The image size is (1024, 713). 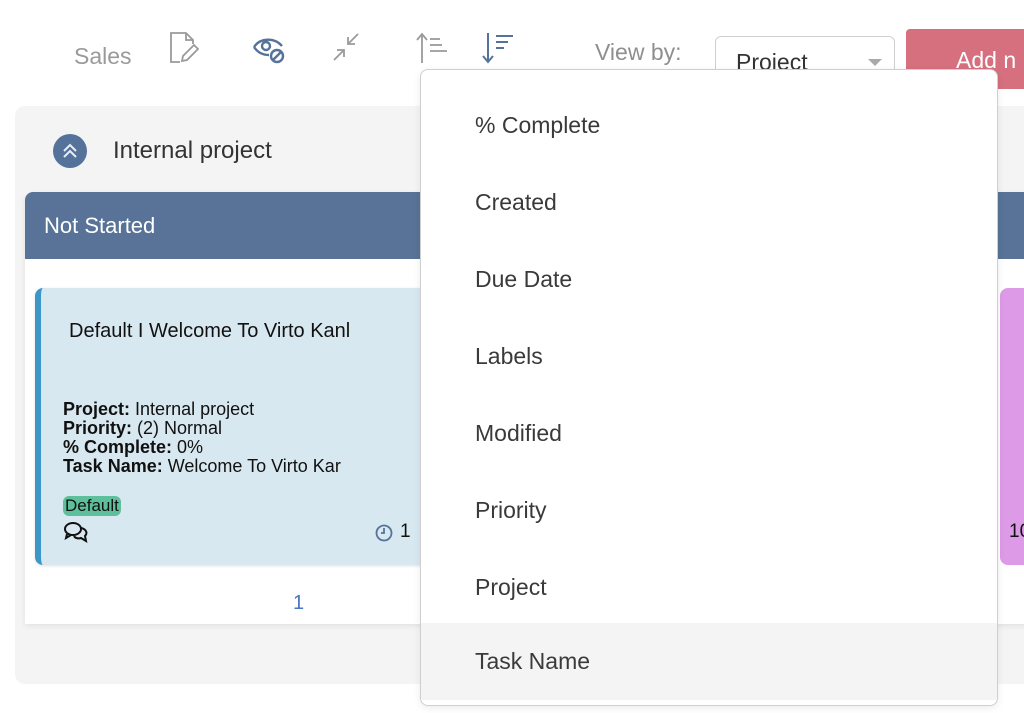 I want to click on menu-item-created: Created, so click(x=709, y=202).